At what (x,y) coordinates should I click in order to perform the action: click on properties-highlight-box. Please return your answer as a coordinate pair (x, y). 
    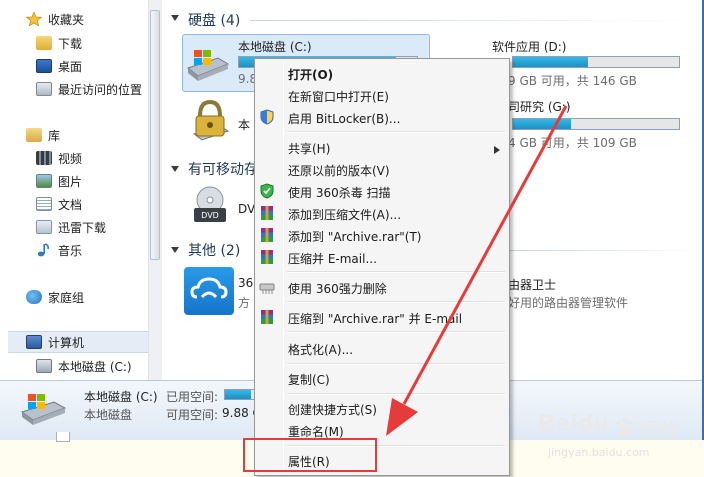
    Looking at the image, I should click on (310, 455).